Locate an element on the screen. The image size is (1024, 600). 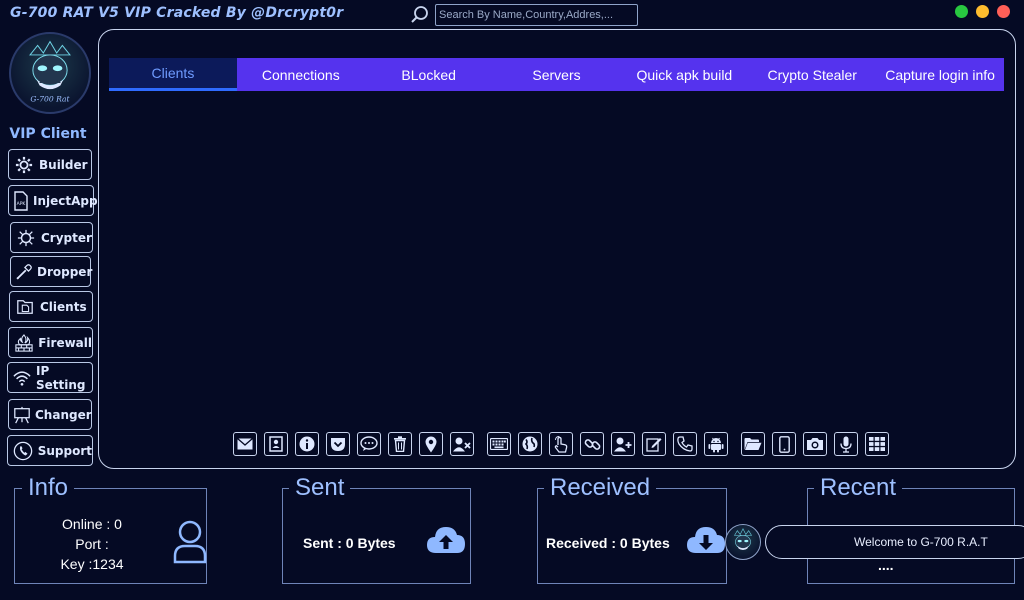
skull-logo-icon is located at coordinates (743, 539).